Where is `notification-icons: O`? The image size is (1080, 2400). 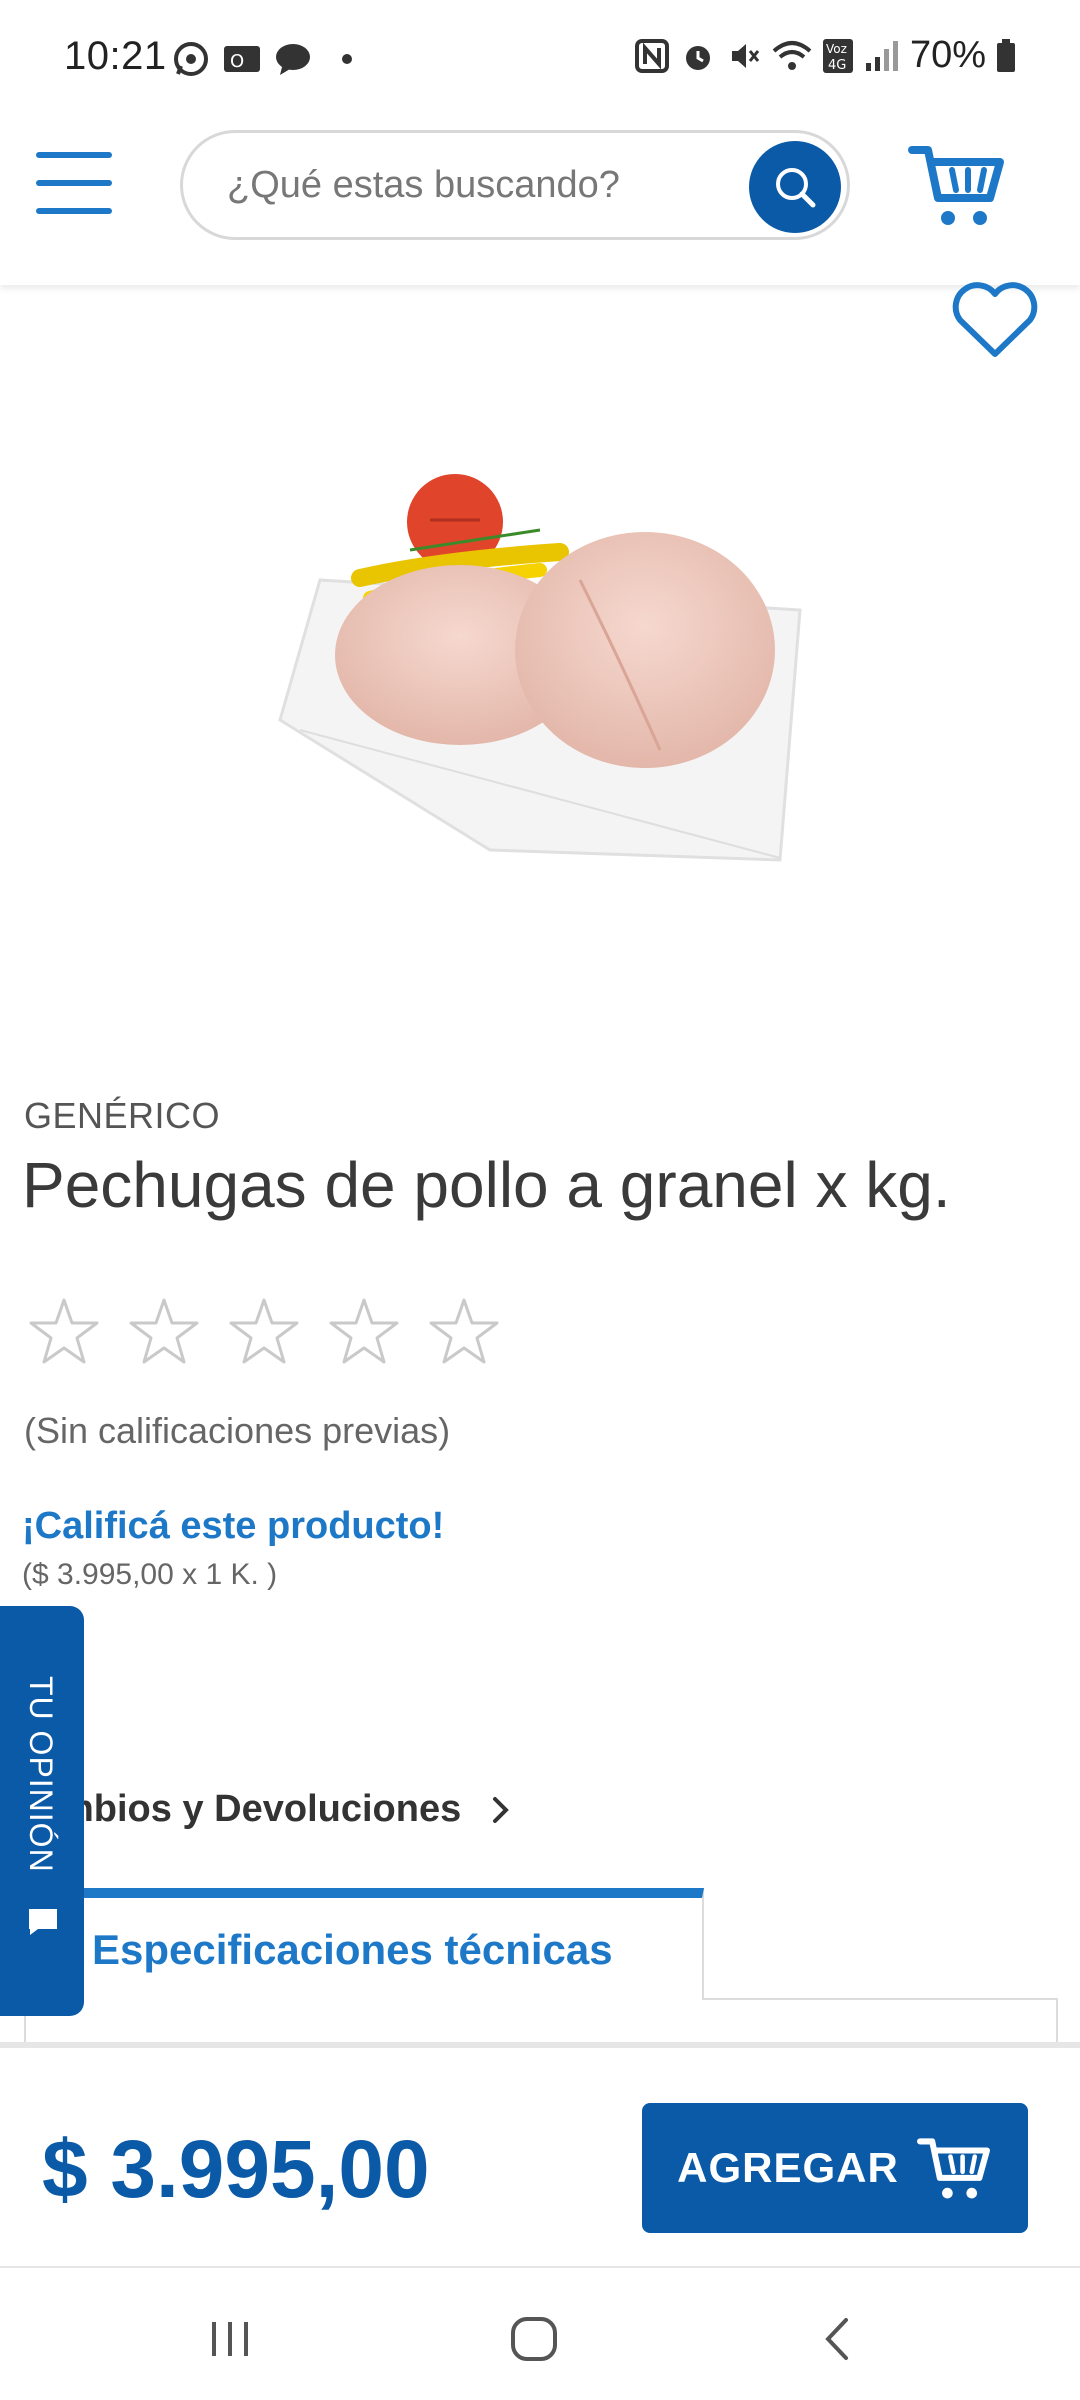
notification-icons: O is located at coordinates (262, 59).